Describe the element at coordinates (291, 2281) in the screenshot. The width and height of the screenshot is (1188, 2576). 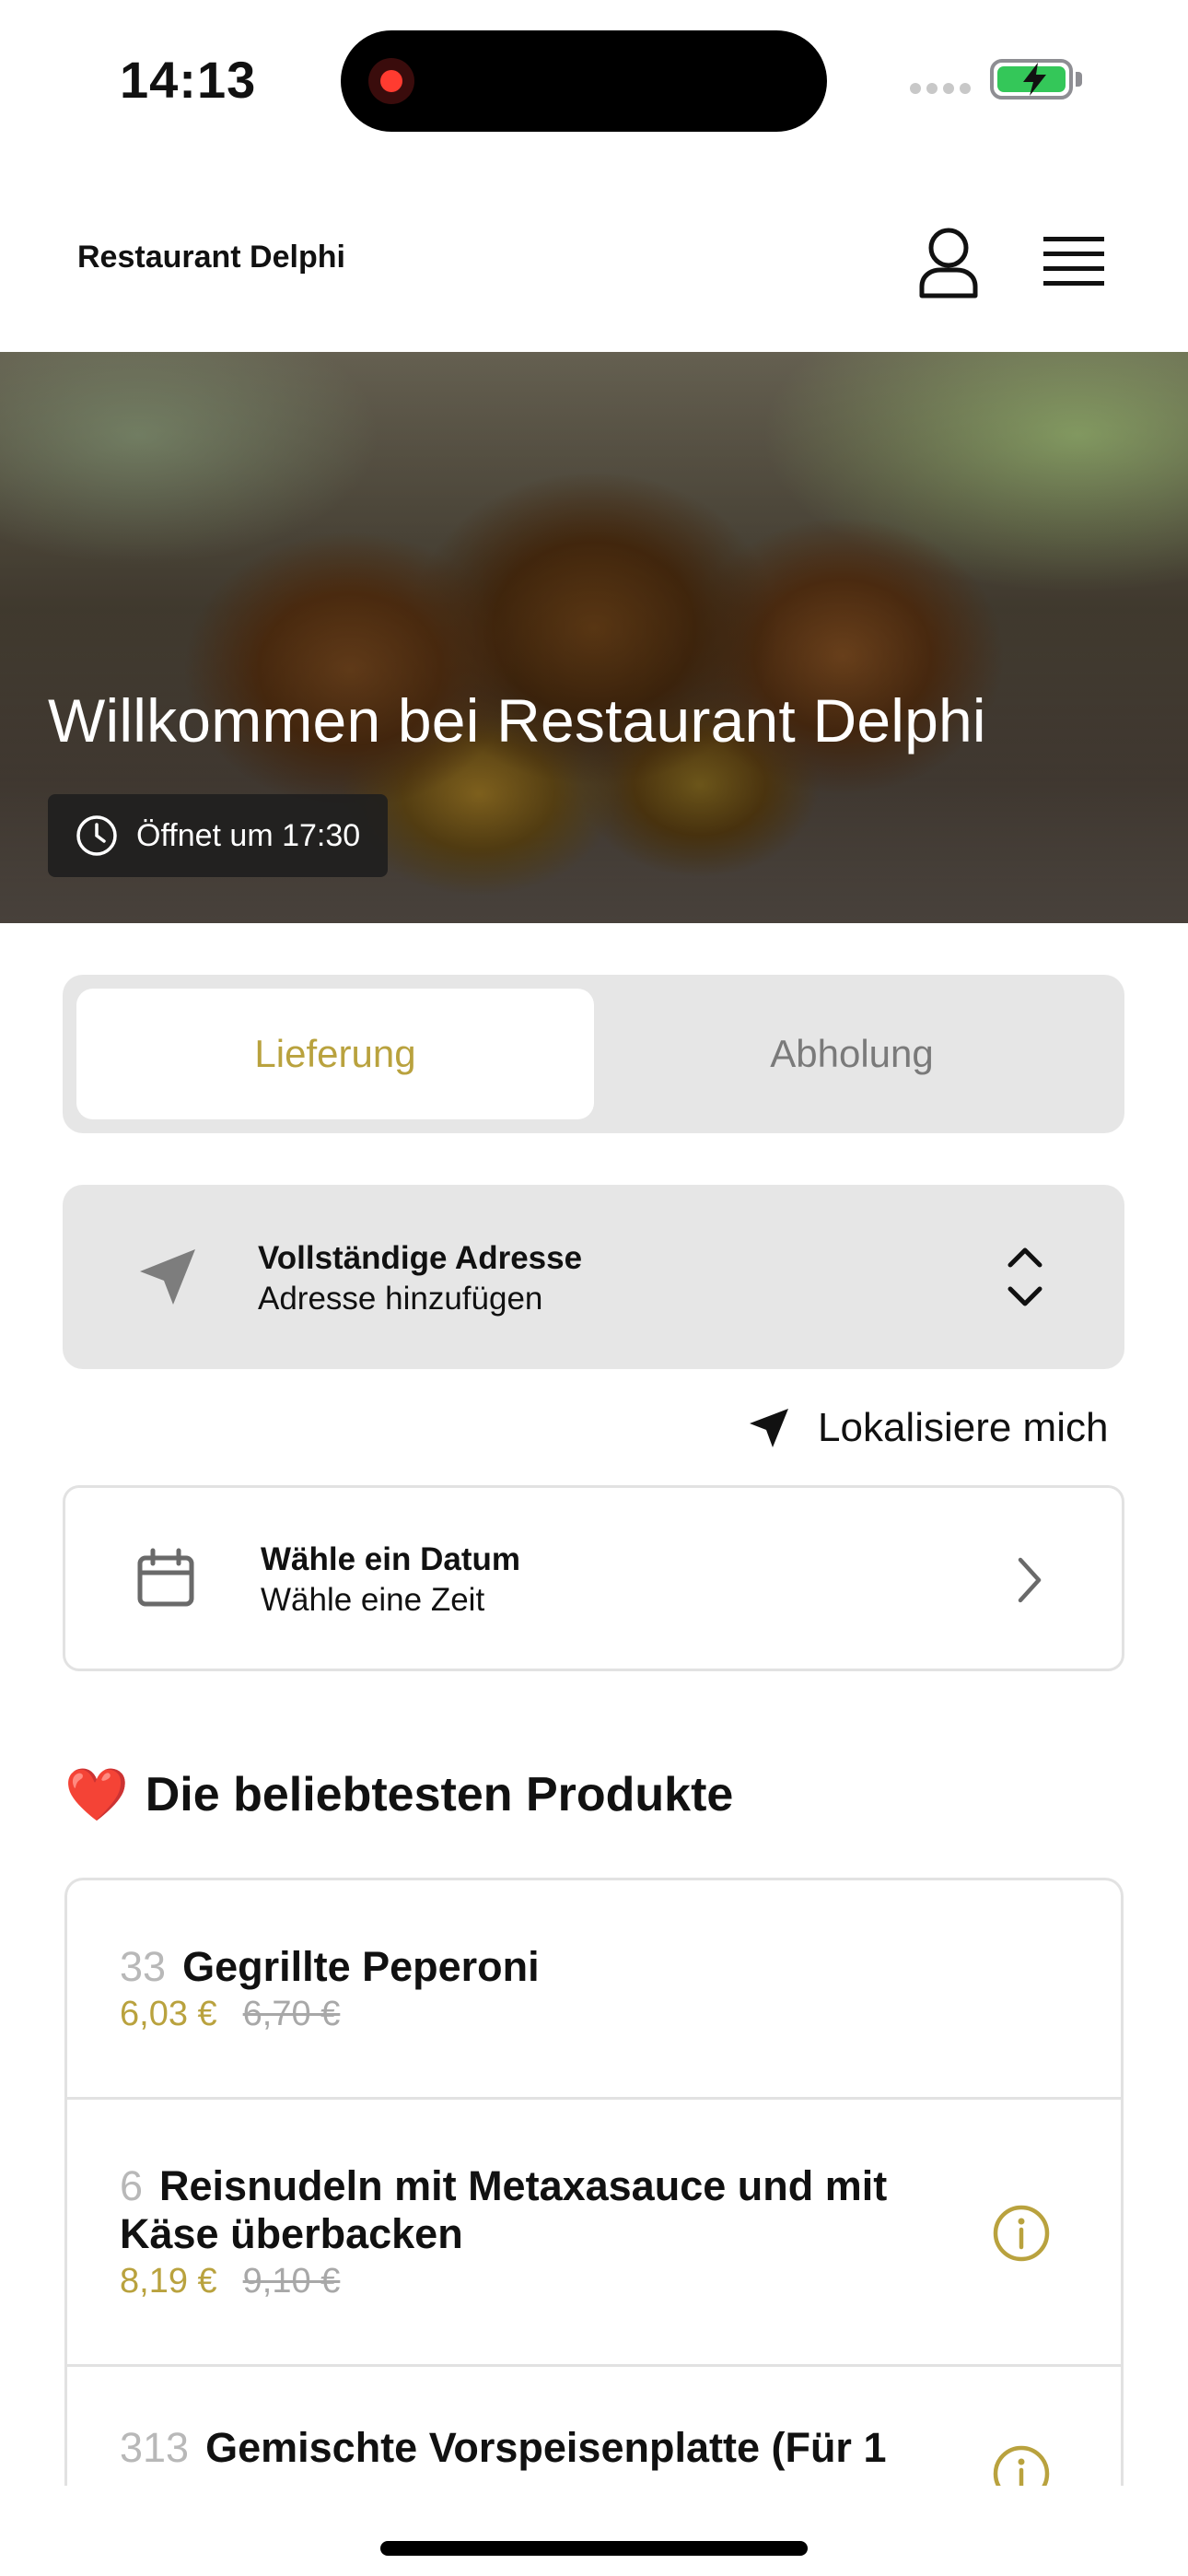
I see `product-old-price: 9,10 €` at that location.